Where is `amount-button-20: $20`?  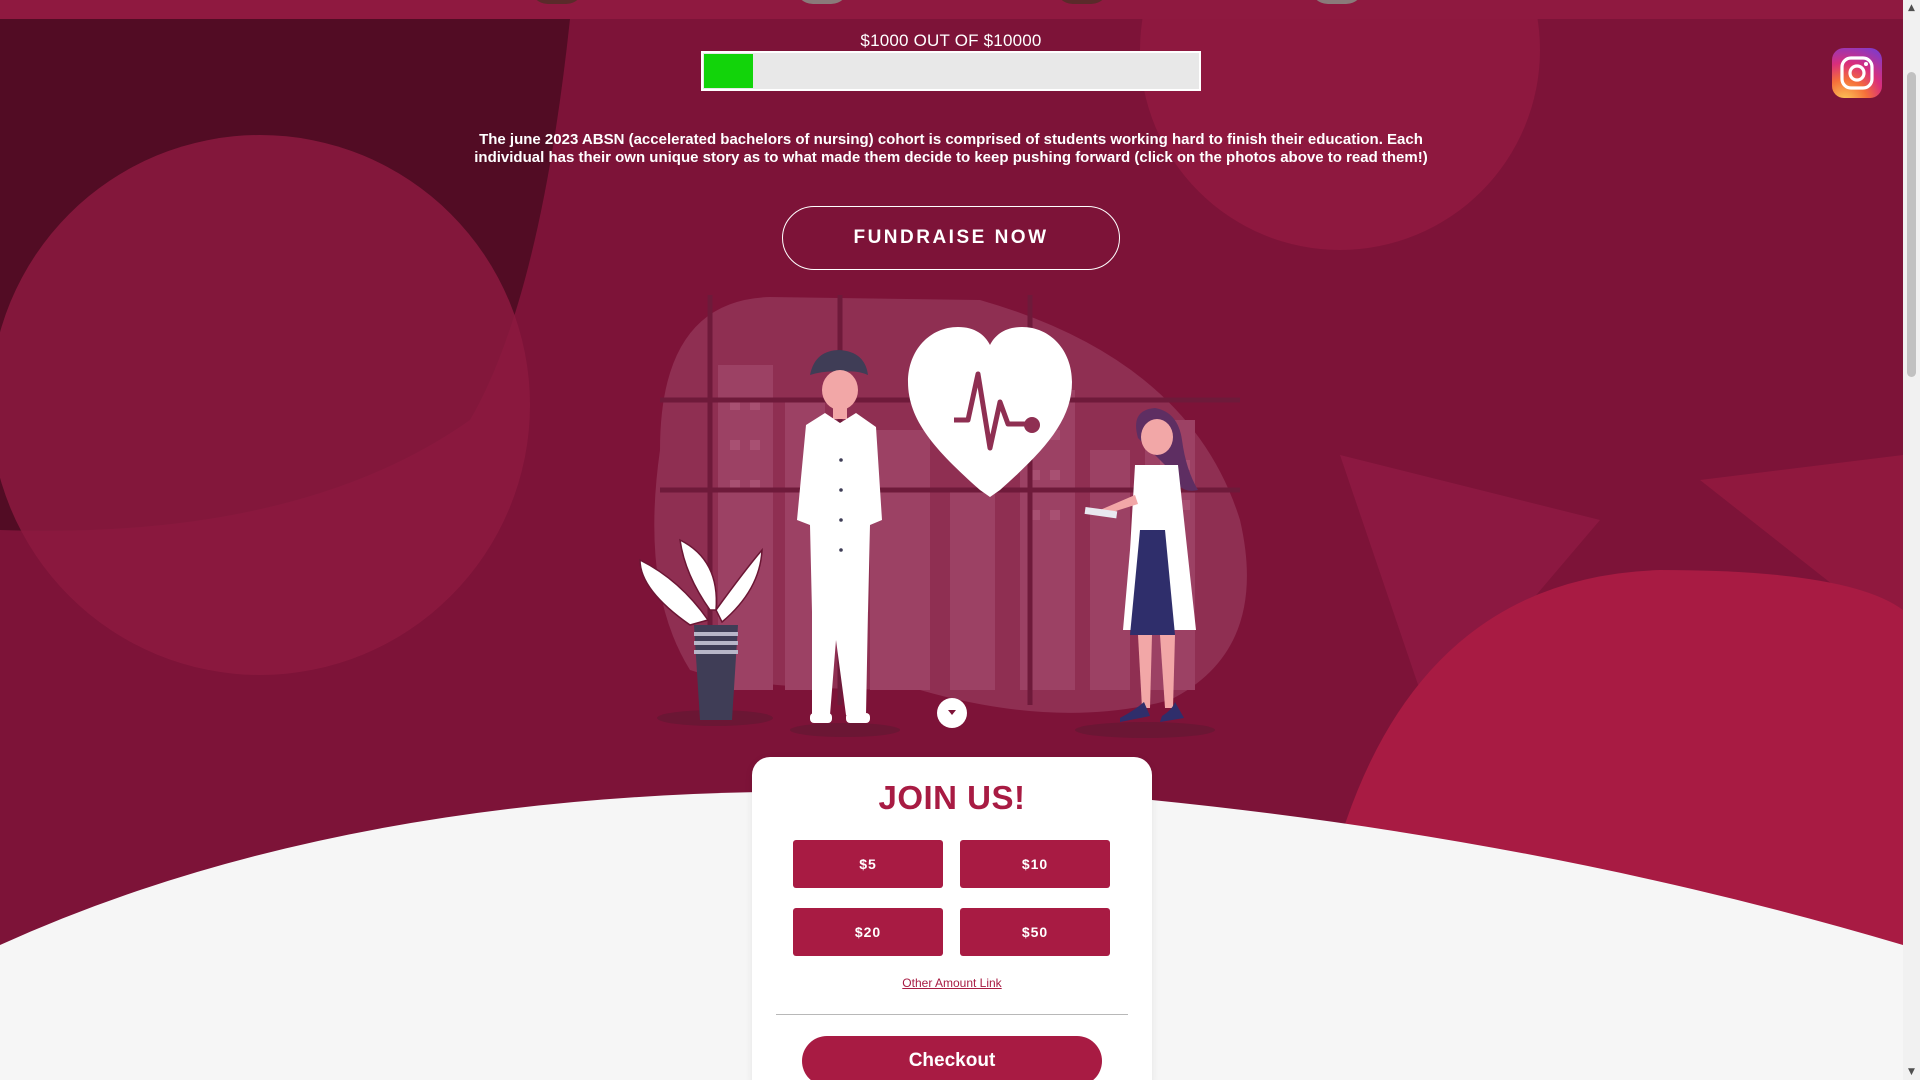 amount-button-20: $20 is located at coordinates (868, 932).